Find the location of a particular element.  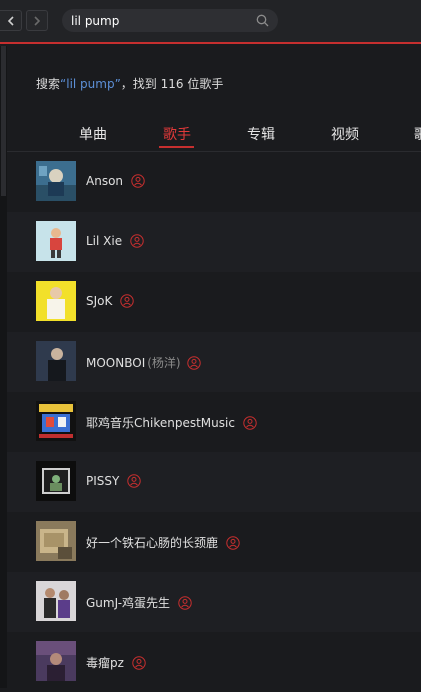

artist-name: 好一个铁石心肠的长颈鹿 is located at coordinates (163, 542).